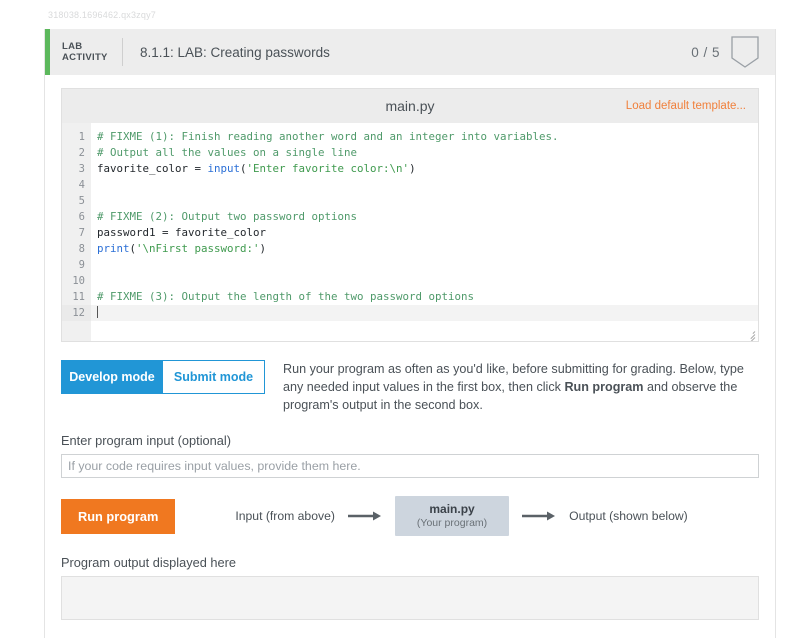 The width and height of the screenshot is (808, 638). I want to click on code-token: password1 = favorite_color, so click(182, 232).